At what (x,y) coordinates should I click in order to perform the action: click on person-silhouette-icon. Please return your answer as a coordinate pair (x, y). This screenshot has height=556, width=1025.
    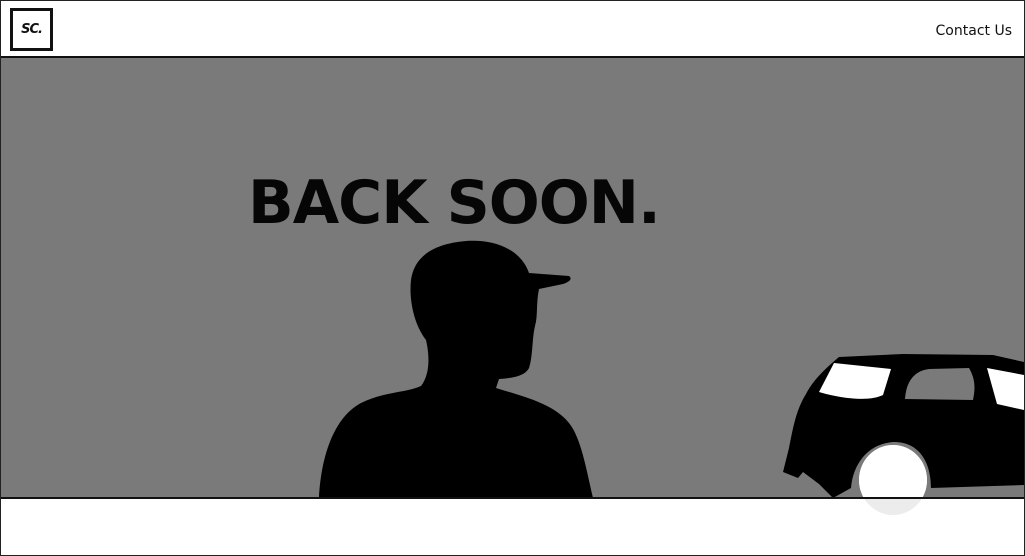
    Looking at the image, I should click on (456, 369).